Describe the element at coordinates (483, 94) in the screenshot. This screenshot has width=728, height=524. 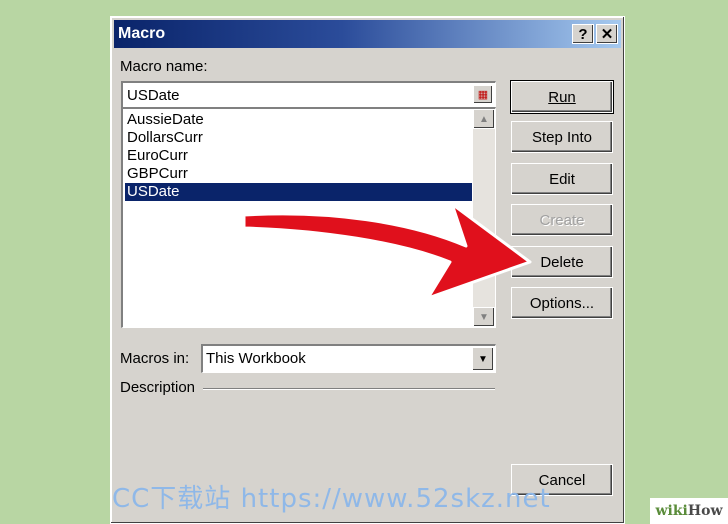
I see `collapse-dialog-icon: ▦` at that location.